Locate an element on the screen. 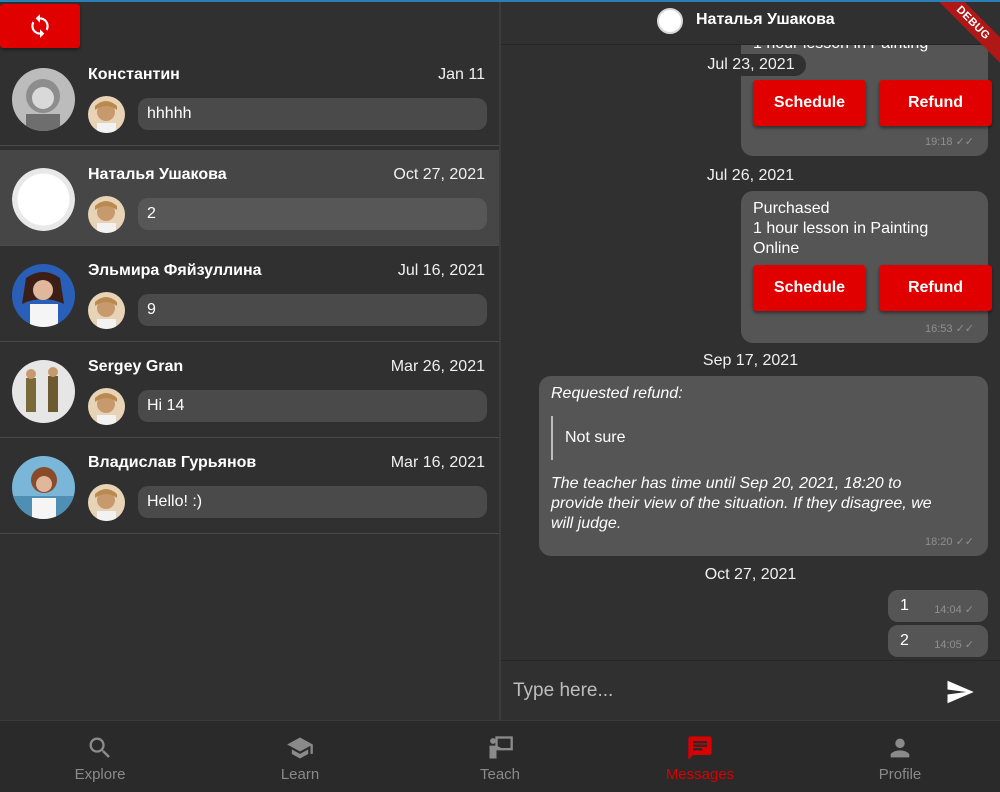 The width and height of the screenshot is (1000, 792). conversation-date: Jul 16, 2021 is located at coordinates (441, 270).